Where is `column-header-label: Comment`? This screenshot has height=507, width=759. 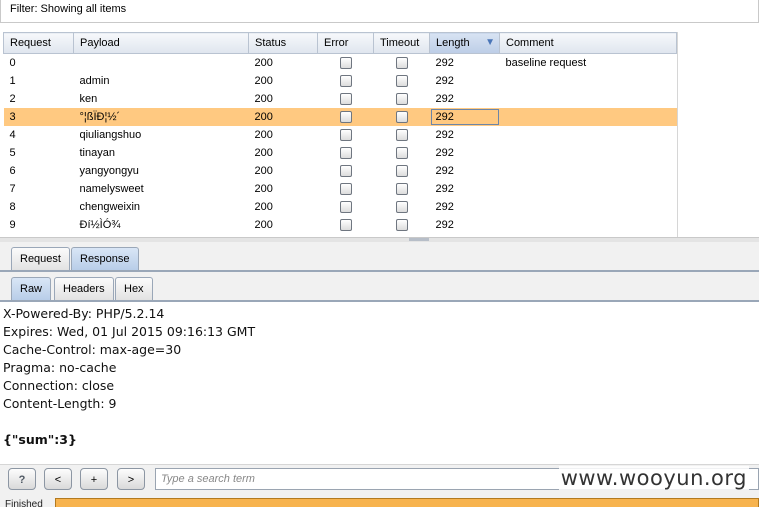 column-header-label: Comment is located at coordinates (530, 43).